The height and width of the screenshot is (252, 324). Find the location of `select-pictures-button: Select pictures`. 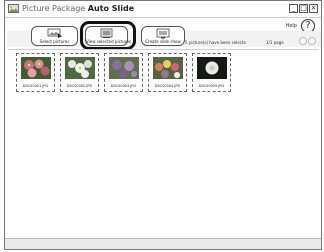

select-pictures-button: Select pictures is located at coordinates (54, 36).